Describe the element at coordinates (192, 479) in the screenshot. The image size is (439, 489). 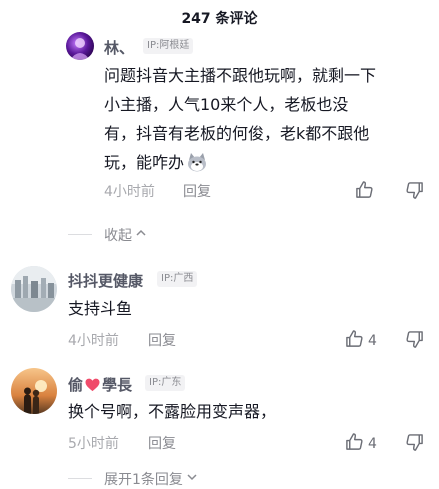
I see `chevron-down-icon` at that location.